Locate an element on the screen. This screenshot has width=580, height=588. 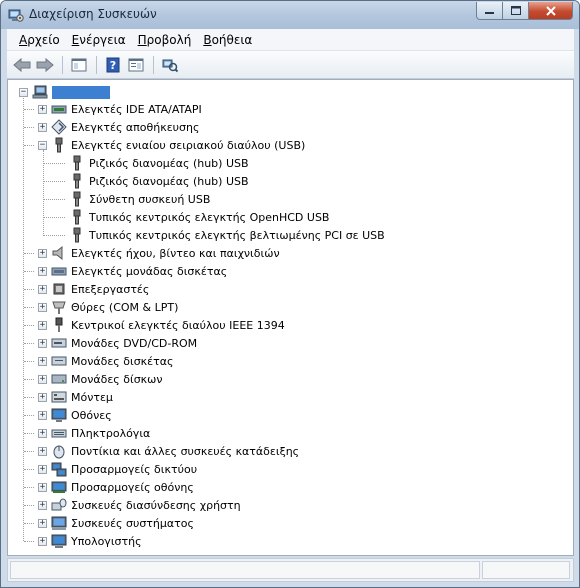
tree-category-label: Ελεγκτές ήχου, βίντεο και παιχνιδιών is located at coordinates (175, 253).